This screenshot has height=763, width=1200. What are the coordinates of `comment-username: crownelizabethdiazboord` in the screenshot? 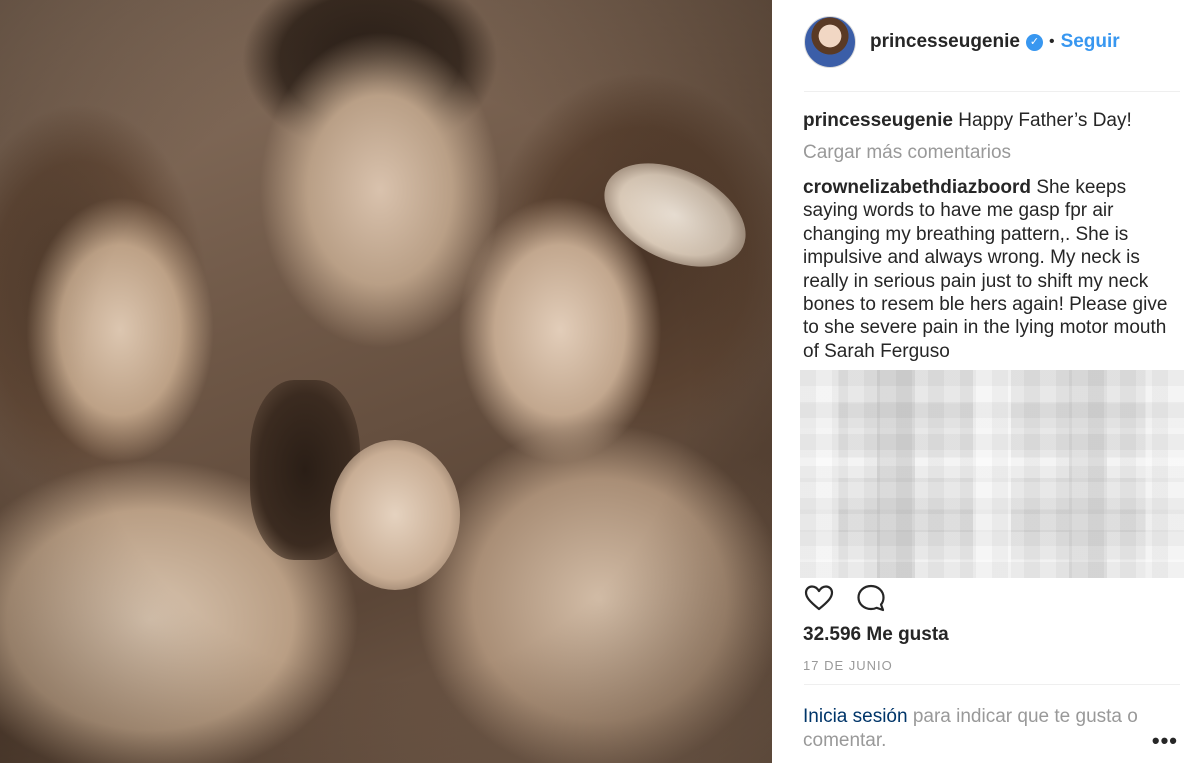 It's located at (917, 187).